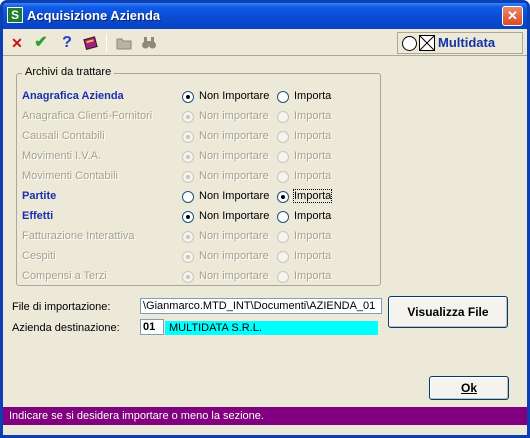 Image resolution: width=530 pixels, height=438 pixels. I want to click on ok-button: Ok, so click(469, 388).